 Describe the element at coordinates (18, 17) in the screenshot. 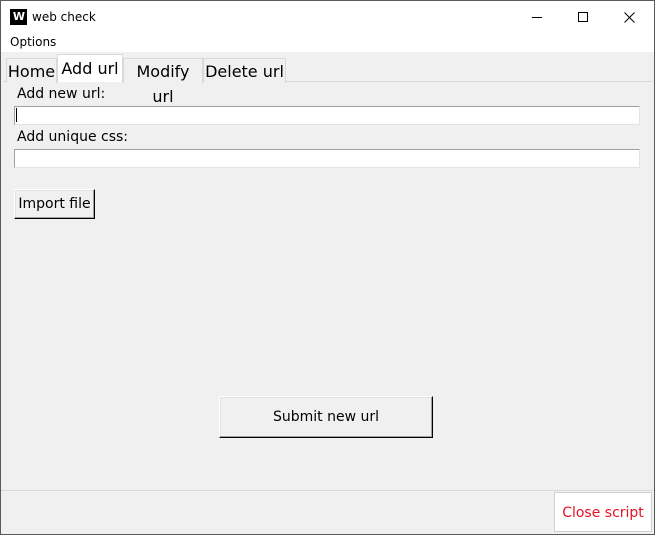

I see `app-logo-icon: W` at that location.